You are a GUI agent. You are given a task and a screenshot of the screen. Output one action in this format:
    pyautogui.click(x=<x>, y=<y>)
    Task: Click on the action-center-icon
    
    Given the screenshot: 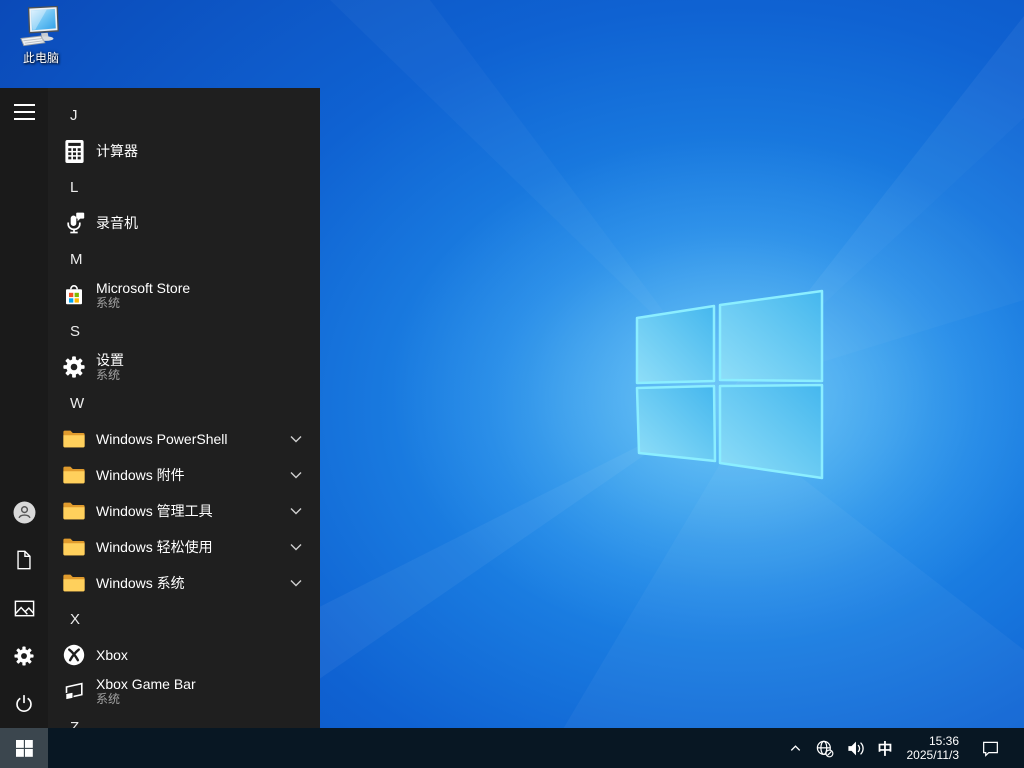 What is the action you would take?
    pyautogui.click(x=990, y=749)
    